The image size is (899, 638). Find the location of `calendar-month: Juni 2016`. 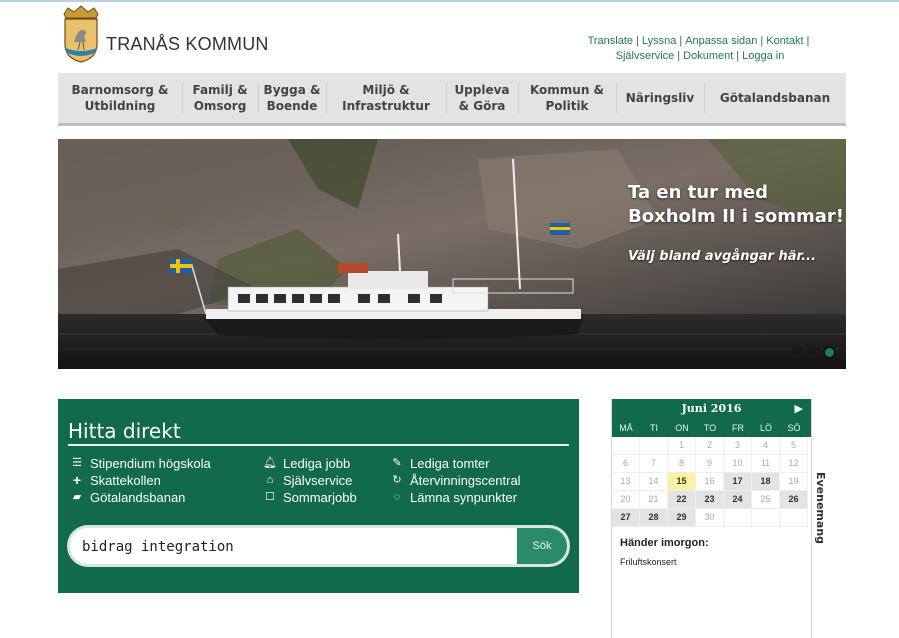

calendar-month: Juni 2016 is located at coordinates (711, 408).